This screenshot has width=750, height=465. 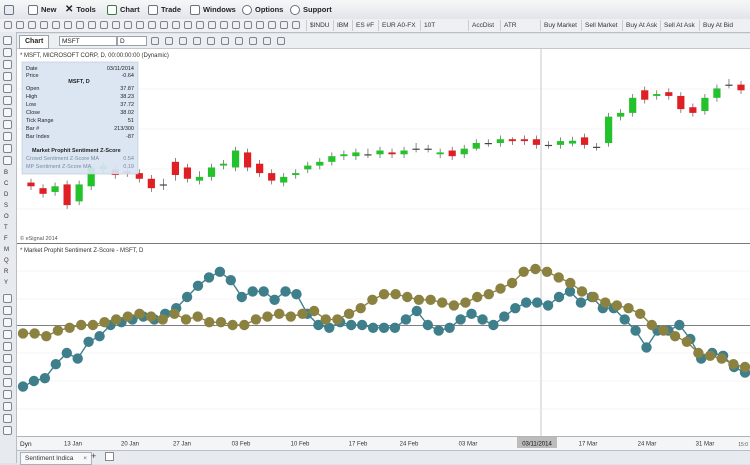 What do you see at coordinates (132, 41) in the screenshot?
I see `interval-select: D` at bounding box center [132, 41].